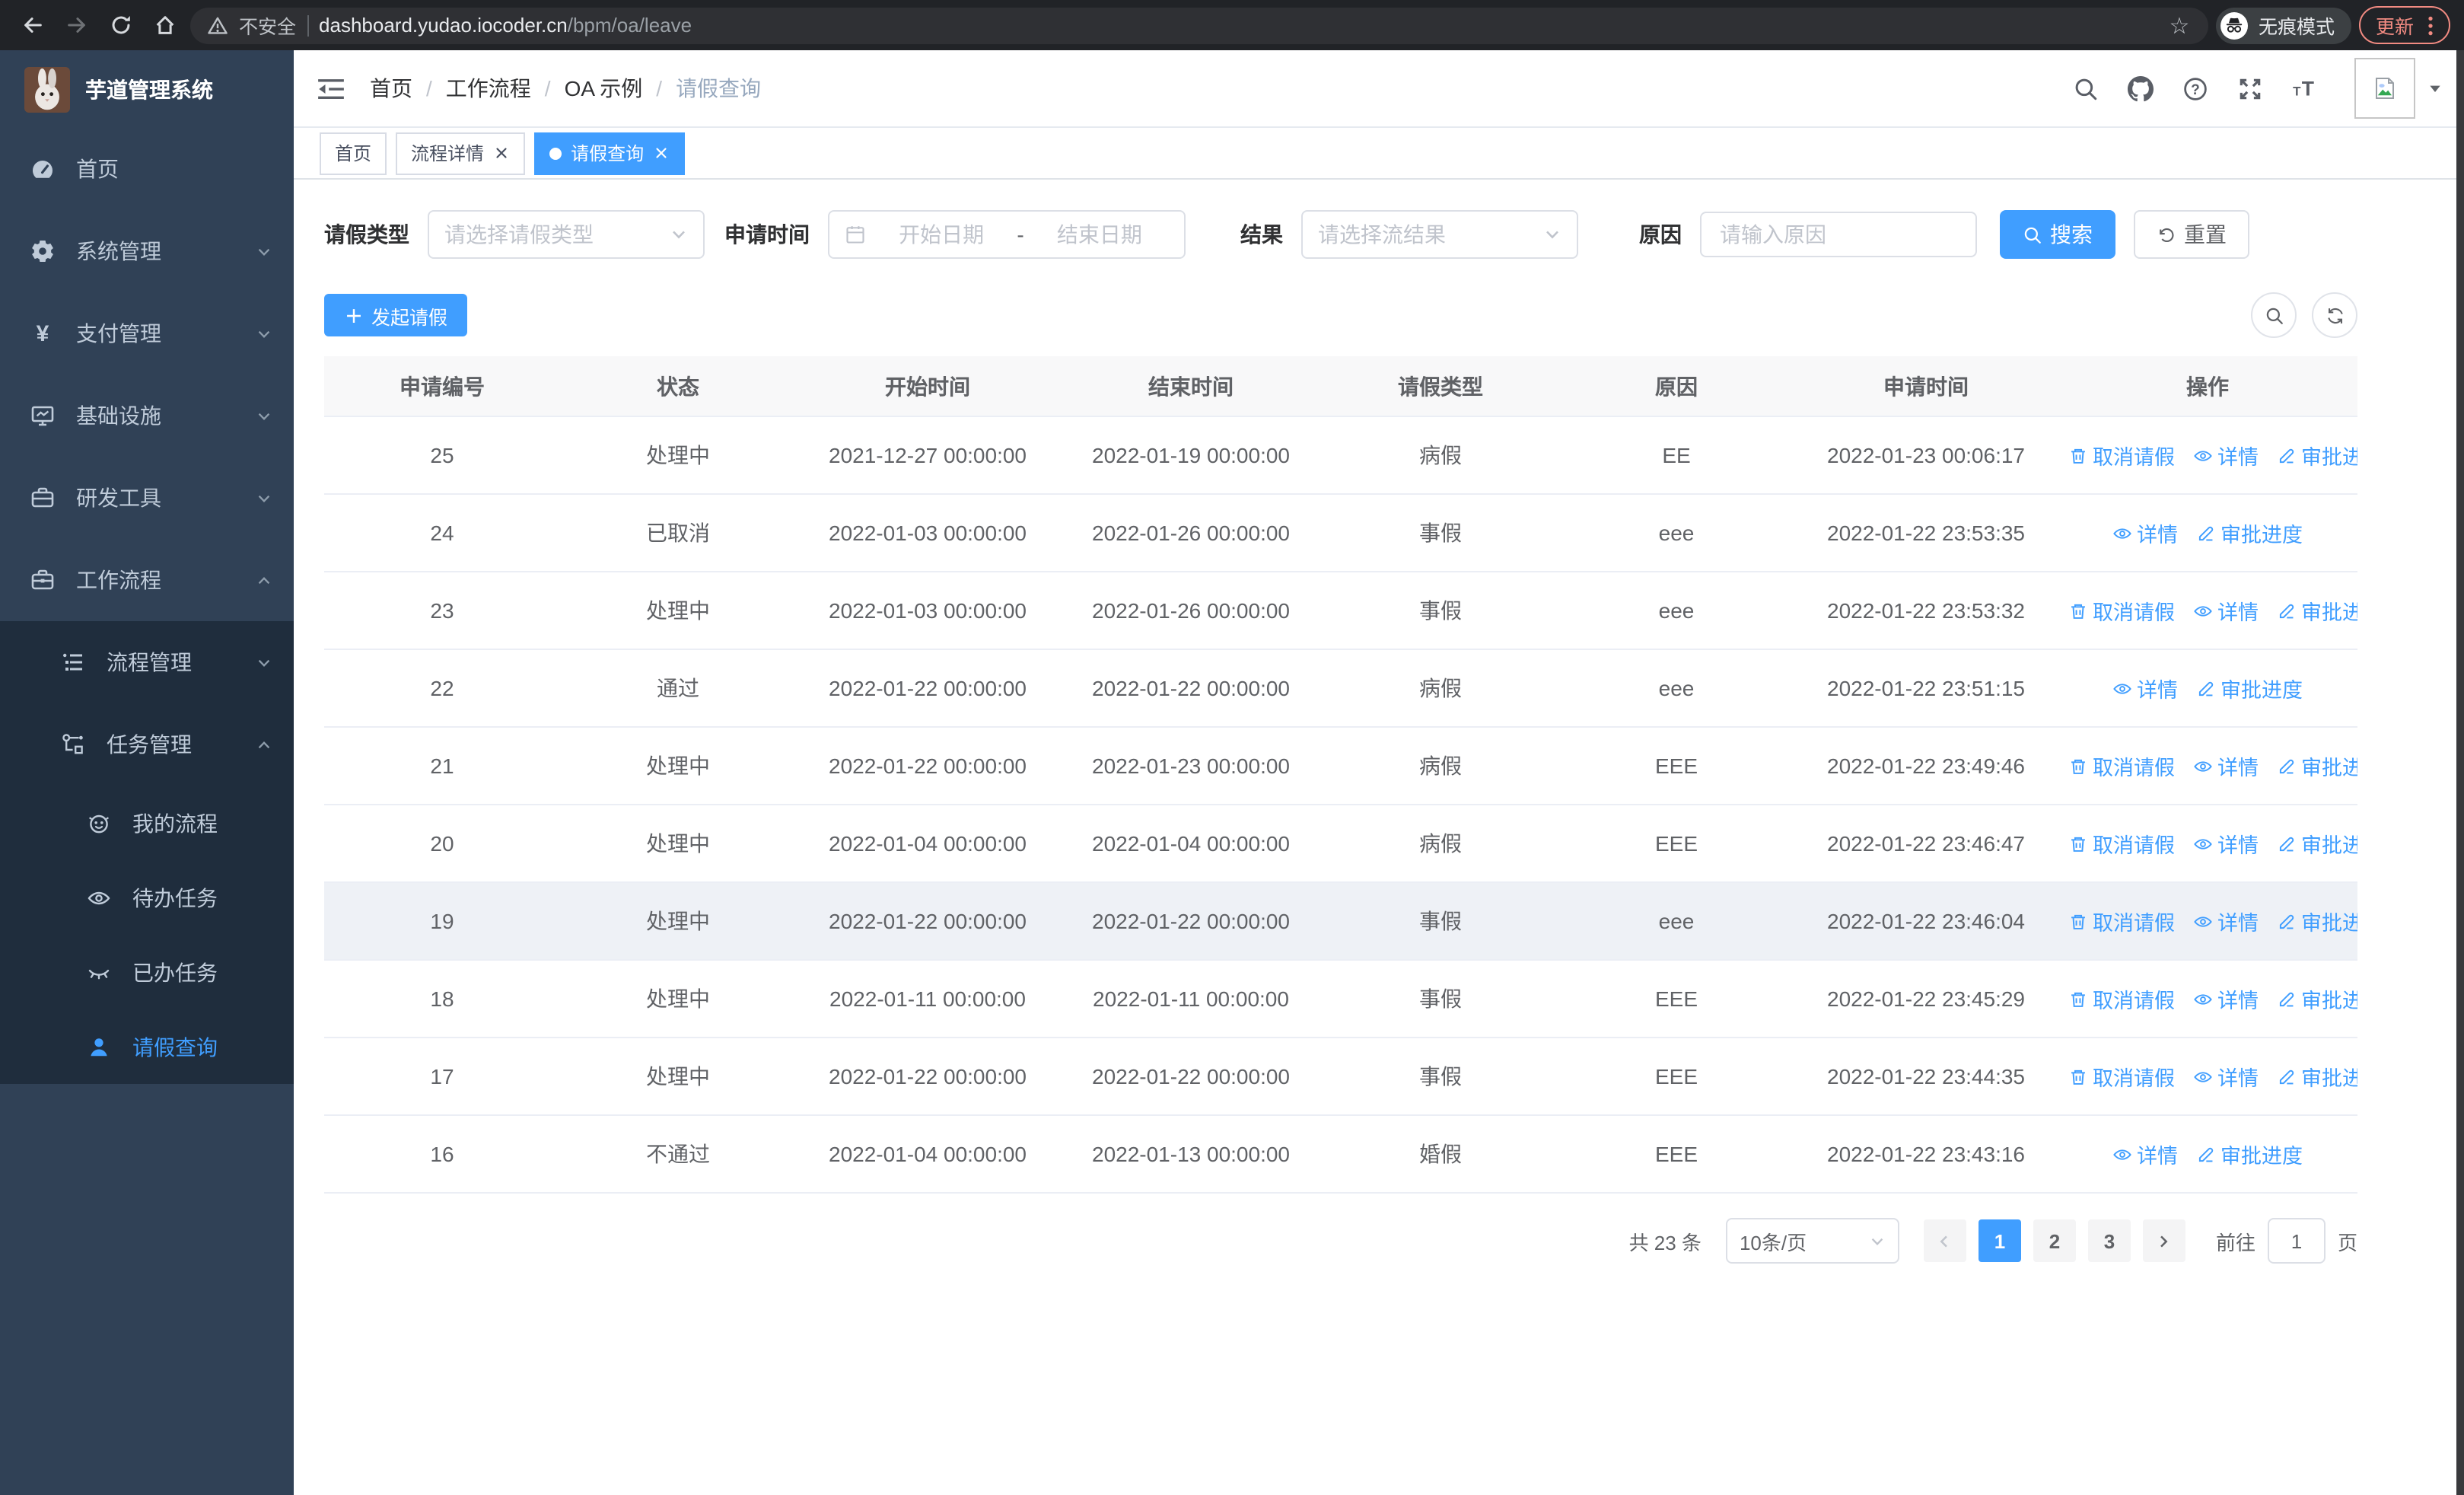  Describe the element at coordinates (604, 89) in the screenshot. I see `breadcrumb-item: OA 示例` at that location.